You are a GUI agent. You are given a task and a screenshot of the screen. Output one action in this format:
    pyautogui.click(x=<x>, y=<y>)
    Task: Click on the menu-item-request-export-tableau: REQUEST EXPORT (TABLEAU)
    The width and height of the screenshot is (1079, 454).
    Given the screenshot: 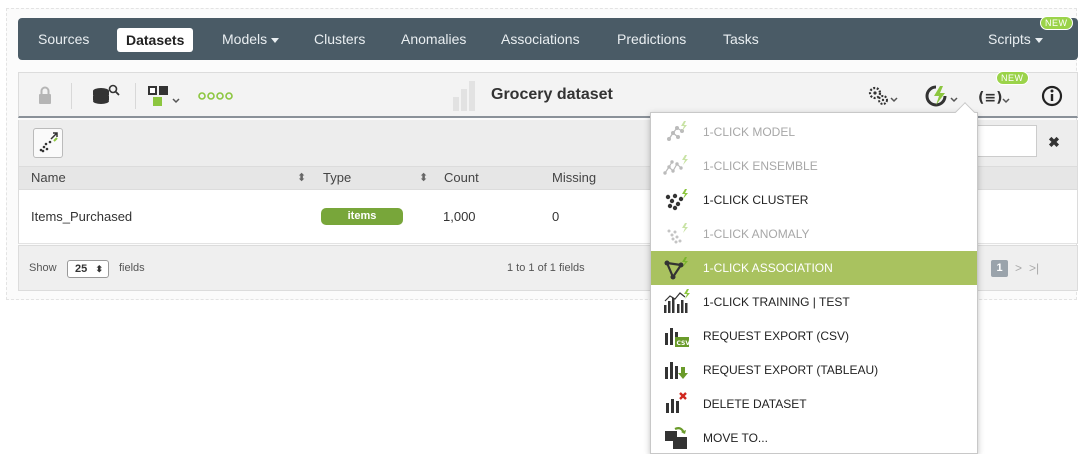 What is the action you would take?
    pyautogui.click(x=814, y=370)
    